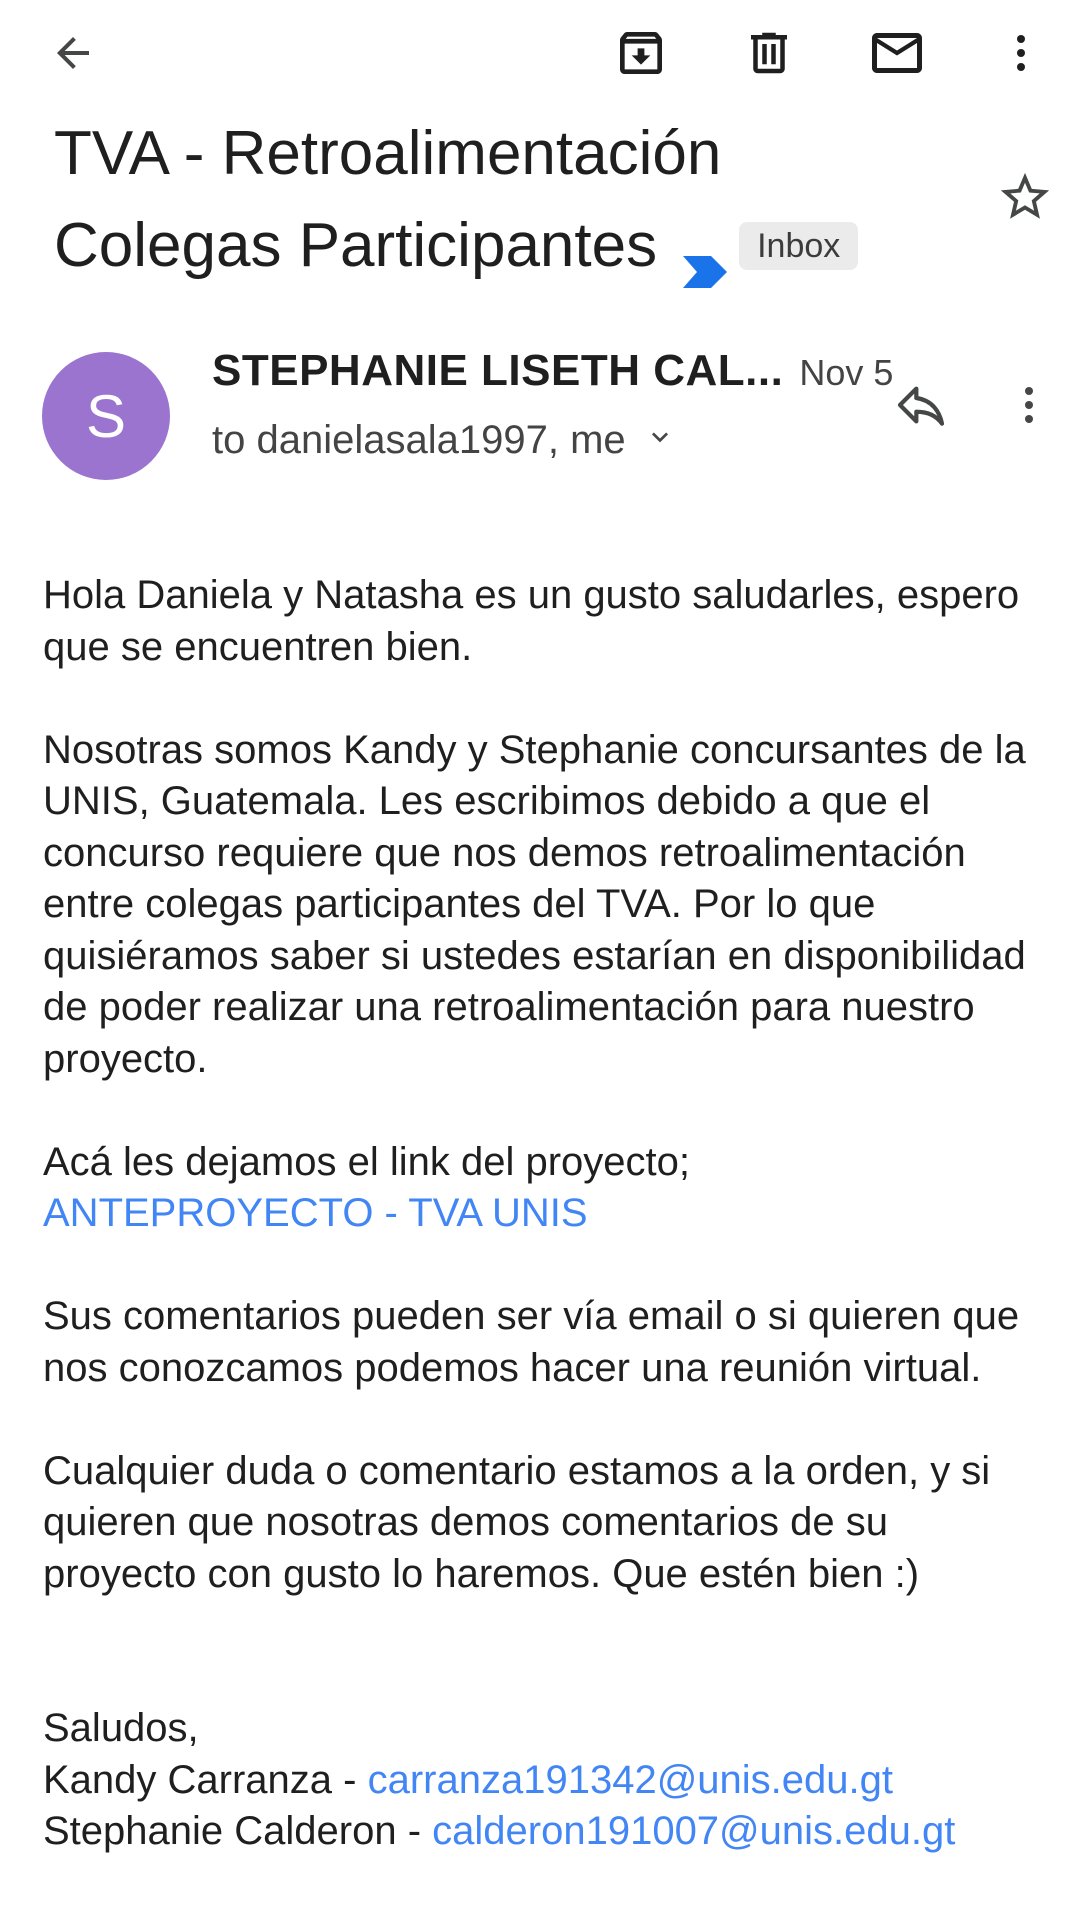 This screenshot has width=1080, height=1920. What do you see at coordinates (121, 1728) in the screenshot?
I see `signature-greeting: Saludos,` at bounding box center [121, 1728].